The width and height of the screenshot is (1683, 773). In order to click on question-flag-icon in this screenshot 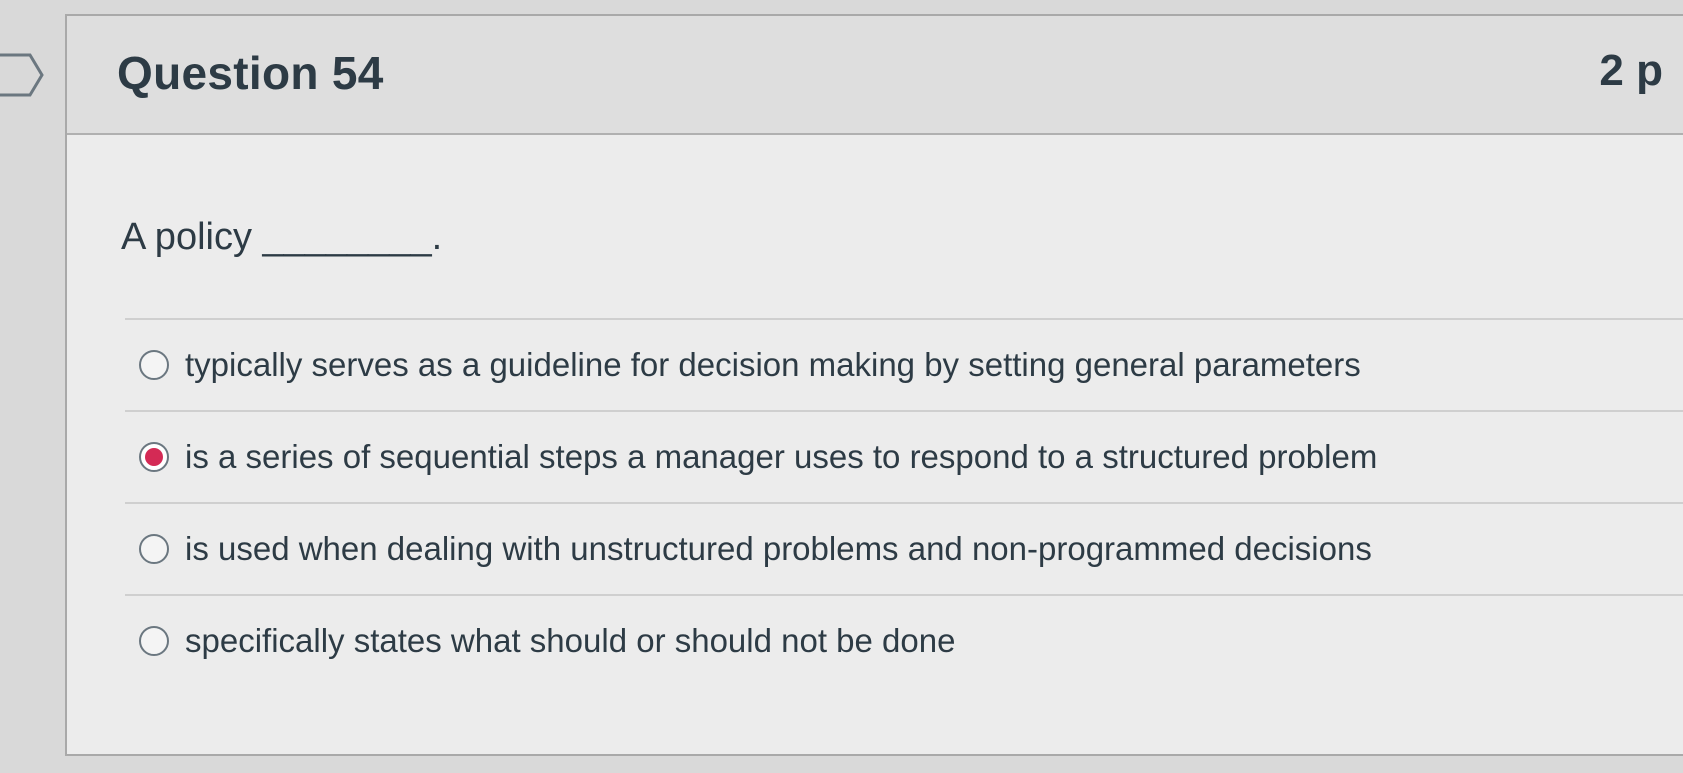, I will do `click(22, 75)`.